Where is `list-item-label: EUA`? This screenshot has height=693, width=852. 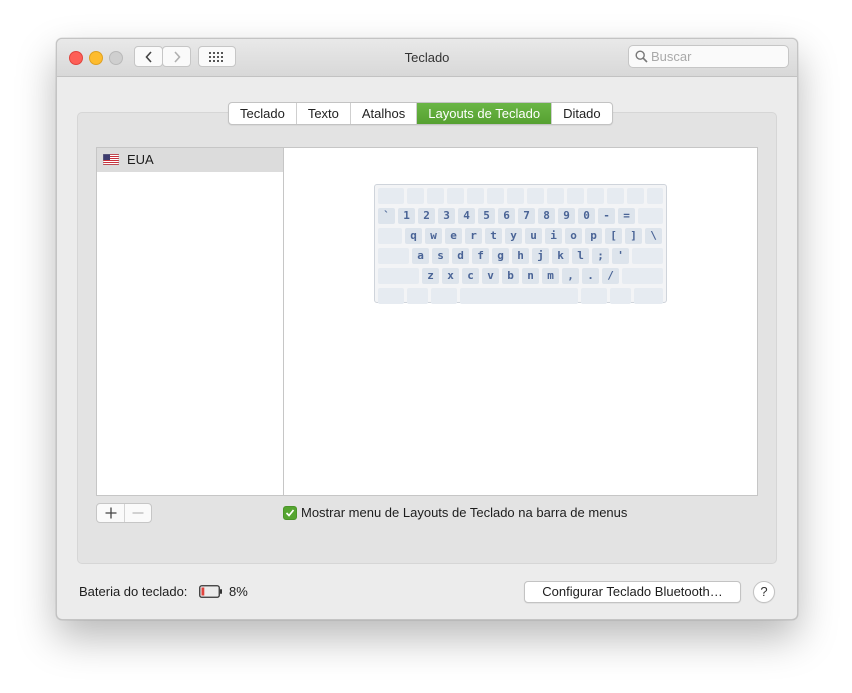 list-item-label: EUA is located at coordinates (140, 159).